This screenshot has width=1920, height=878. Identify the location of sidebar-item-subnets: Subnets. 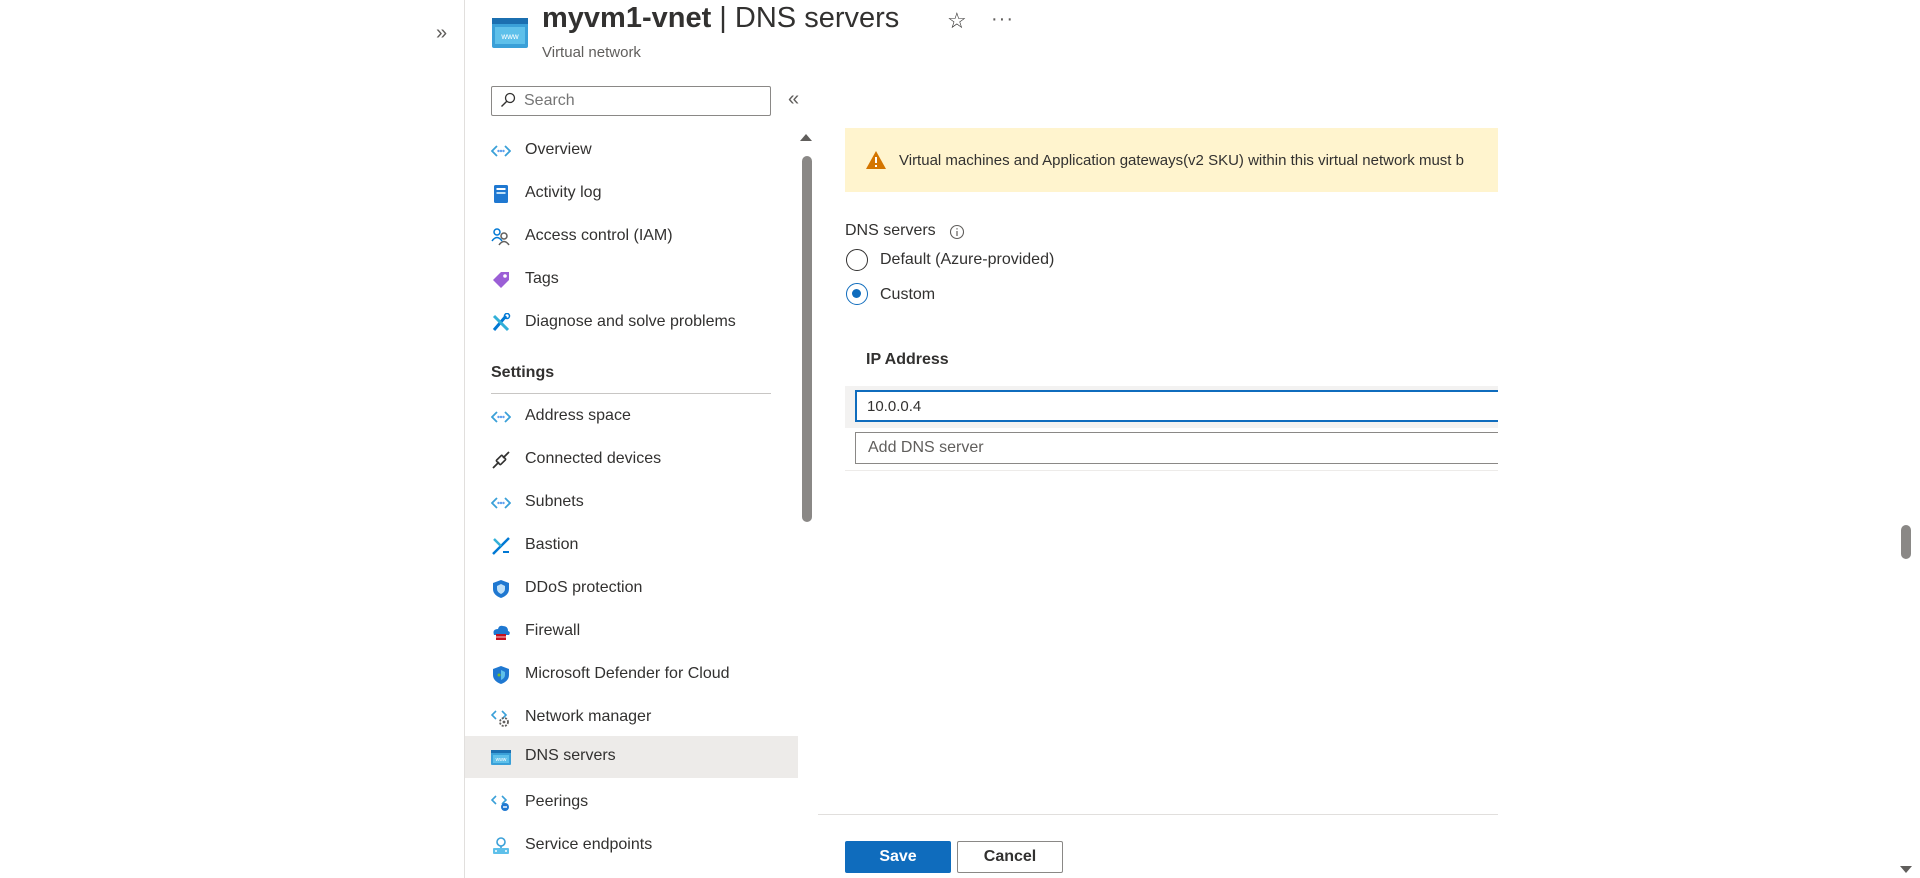
(631, 503).